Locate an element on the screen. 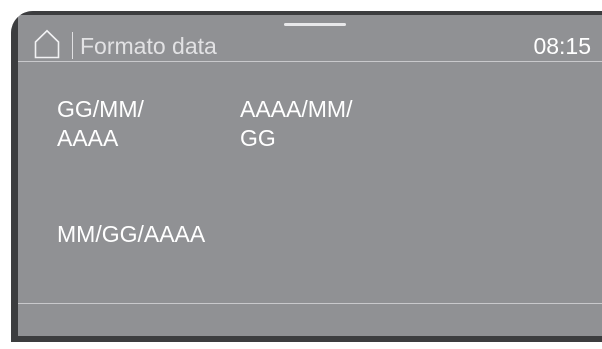  option-label: GG/MM/ AAAA is located at coordinates (100, 123).